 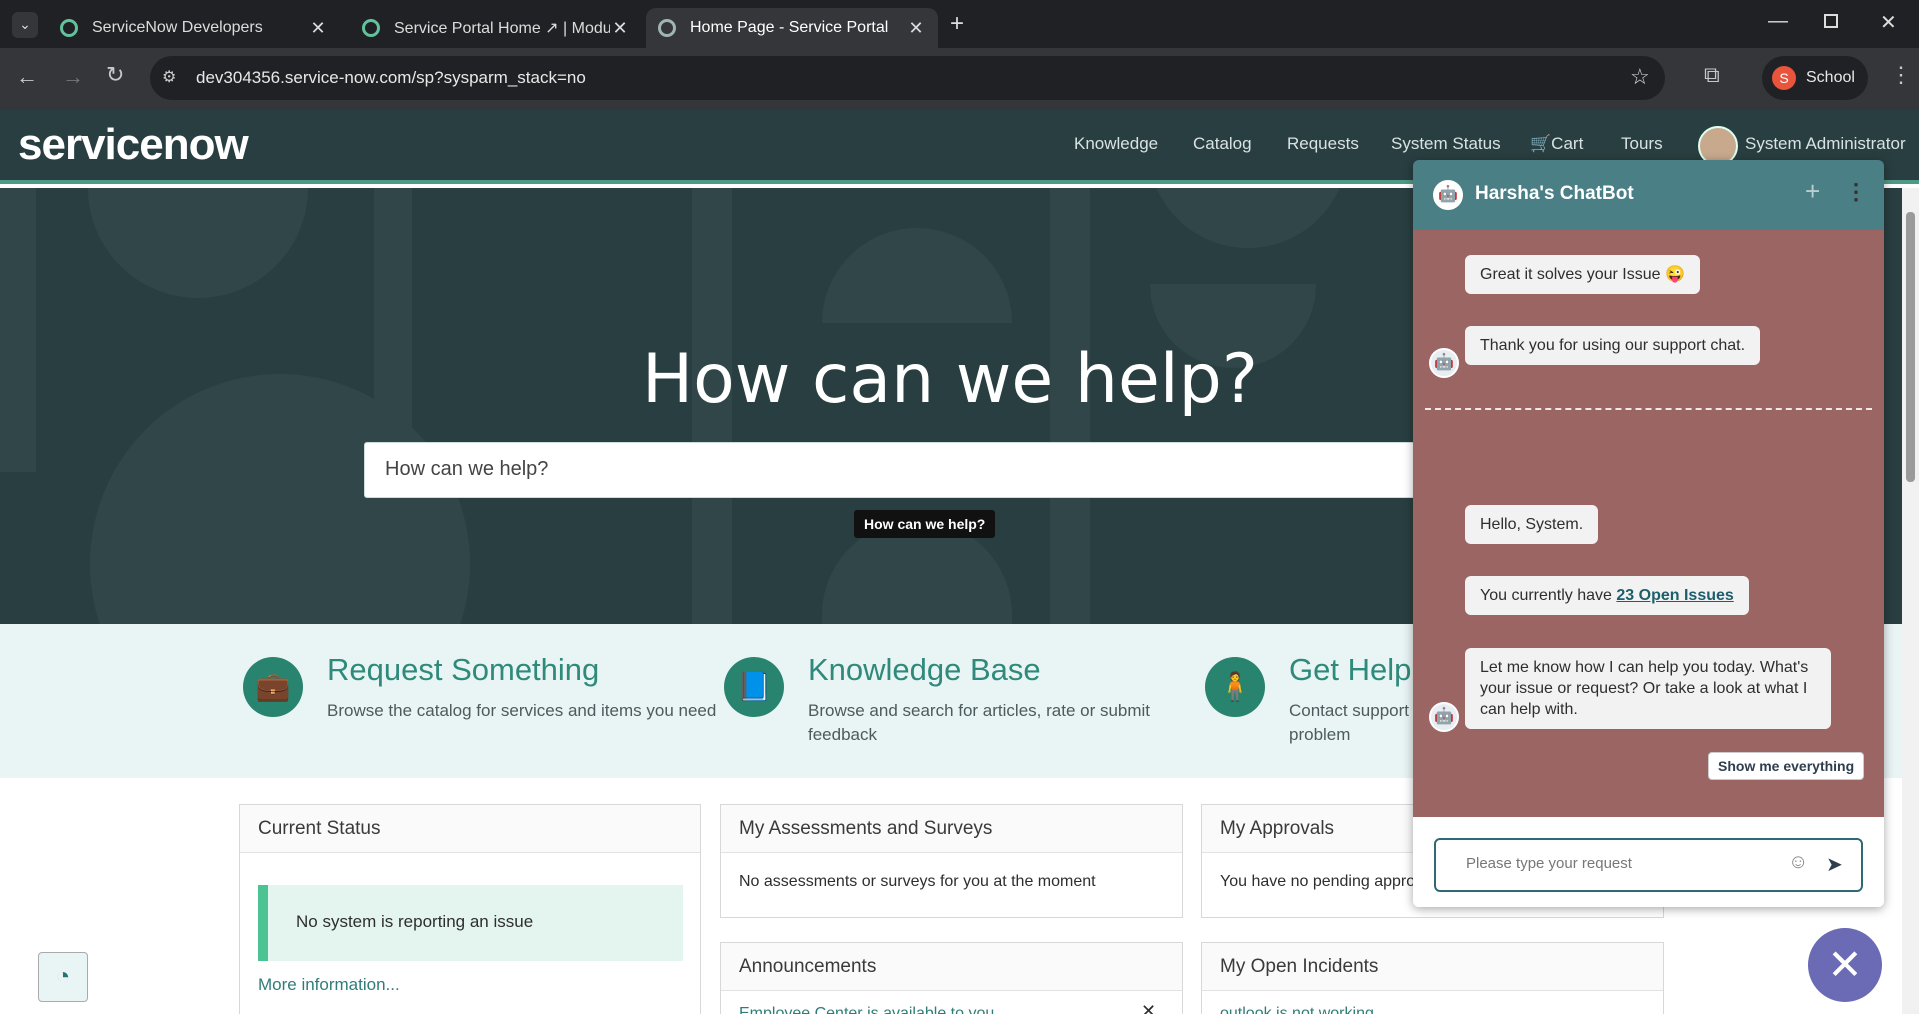 What do you see at coordinates (1910, 347) in the screenshot?
I see `scrollbar-thumb` at bounding box center [1910, 347].